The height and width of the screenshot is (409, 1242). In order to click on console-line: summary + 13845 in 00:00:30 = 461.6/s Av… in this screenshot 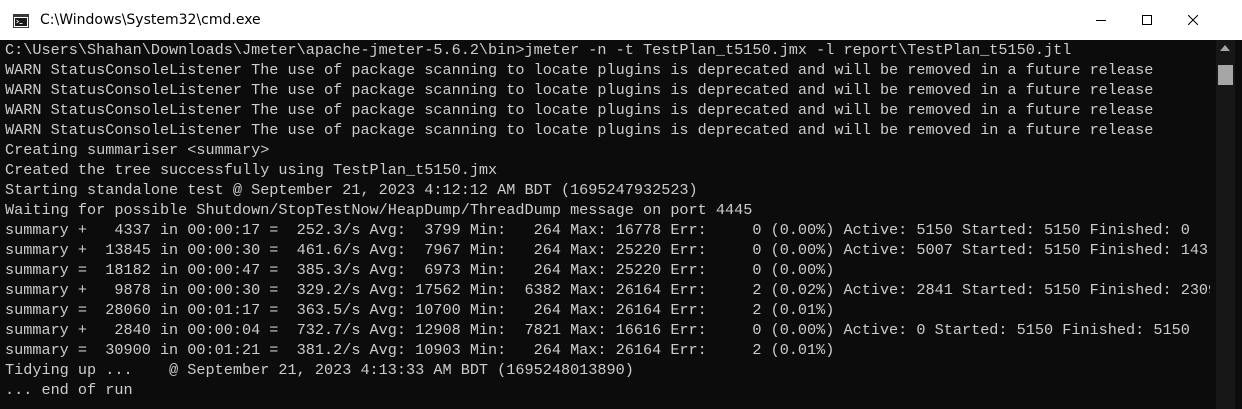, I will do `click(607, 250)`.